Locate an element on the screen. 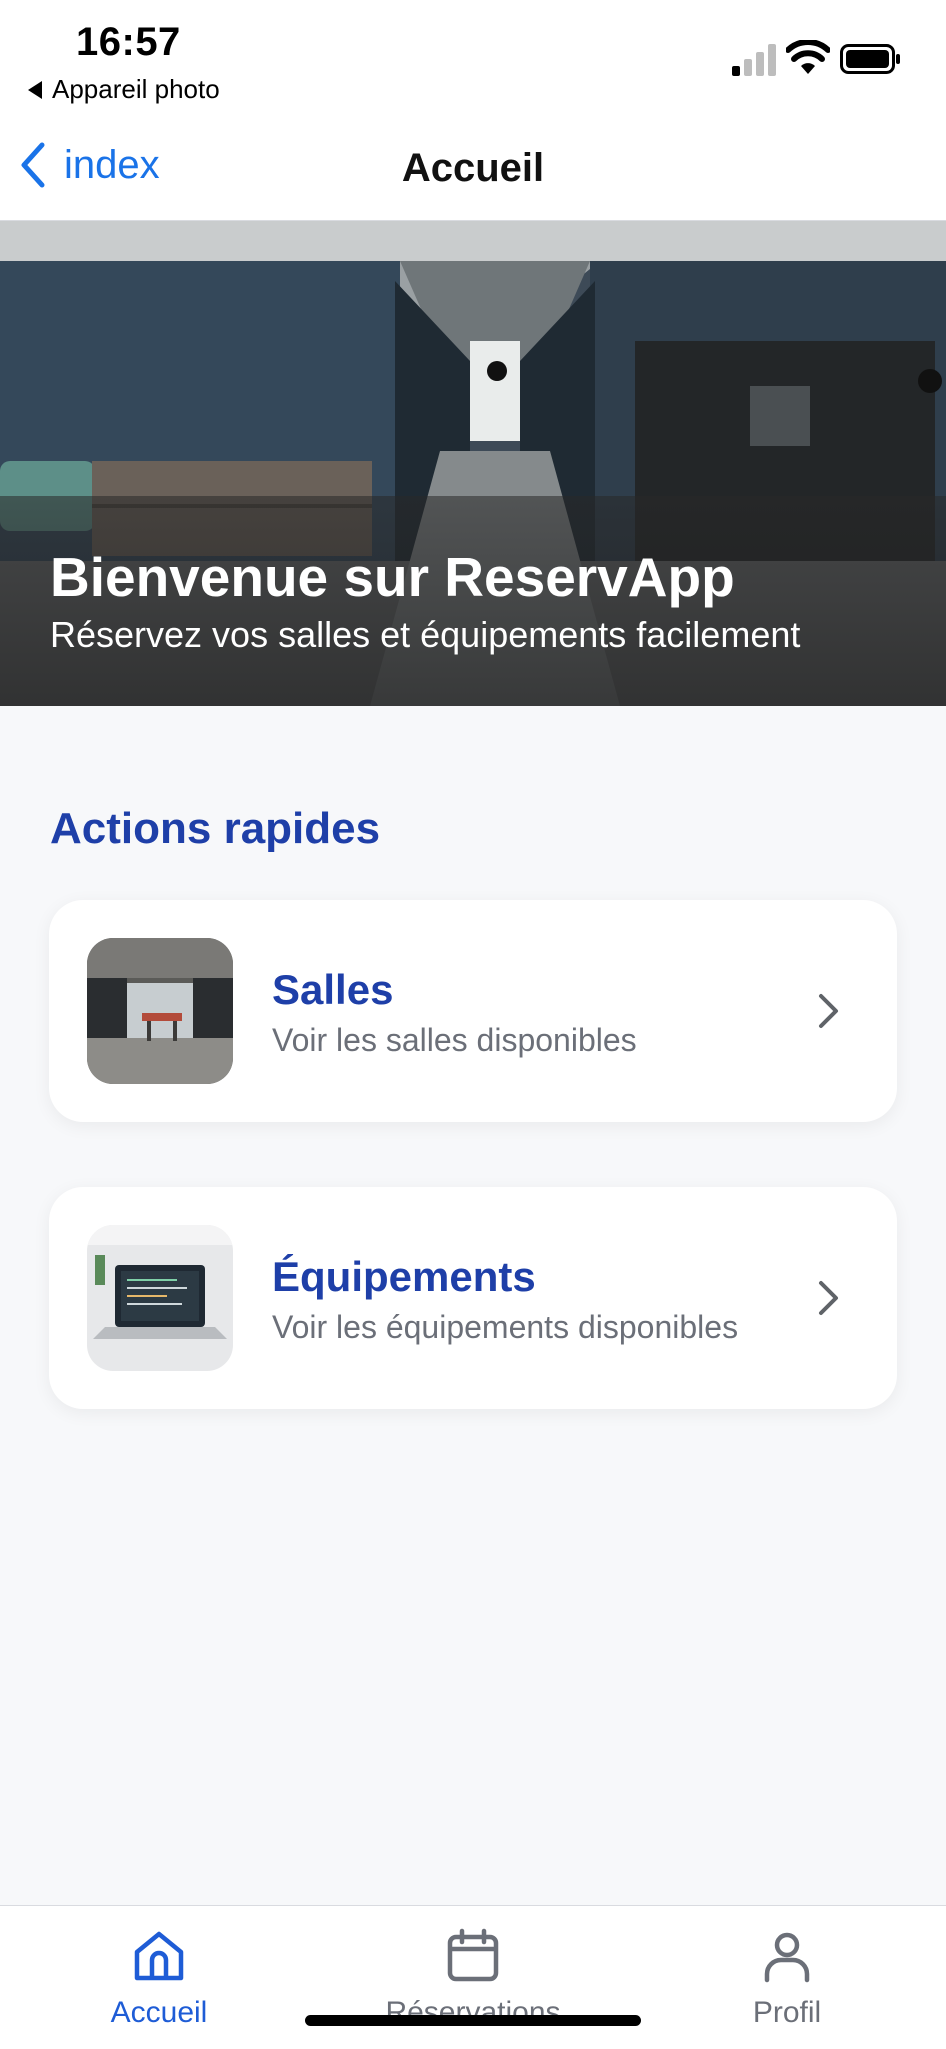 This screenshot has width=946, height=2049. tab-accueil: Accueil is located at coordinates (159, 1979).